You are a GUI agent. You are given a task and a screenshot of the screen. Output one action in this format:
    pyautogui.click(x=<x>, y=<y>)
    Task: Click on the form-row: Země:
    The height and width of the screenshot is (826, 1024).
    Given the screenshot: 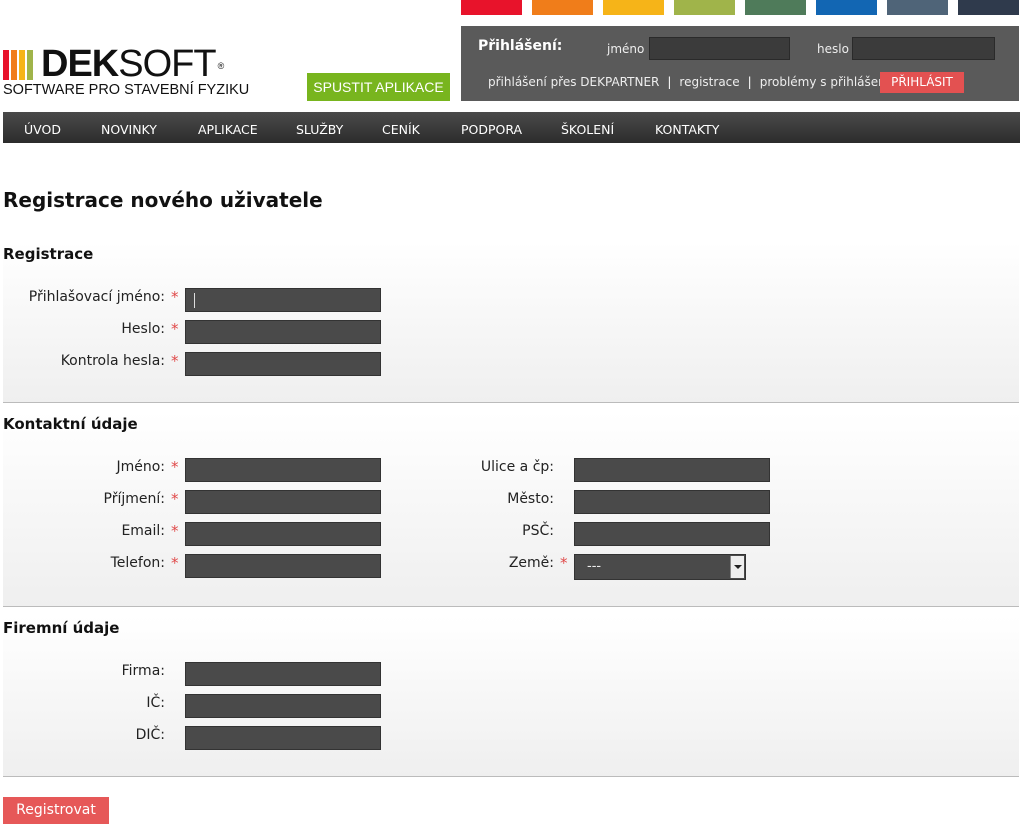 What is the action you would take?
    pyautogui.click(x=478, y=566)
    